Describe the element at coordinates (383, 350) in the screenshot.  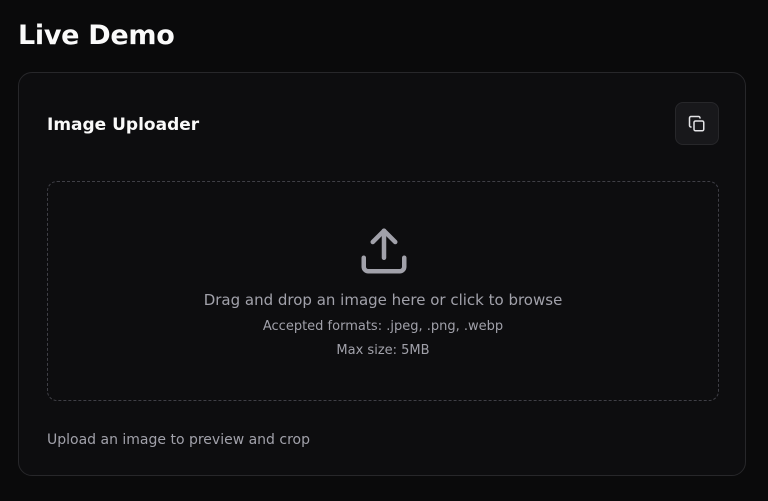
I see `max-size-text: Max size: 5MB` at that location.